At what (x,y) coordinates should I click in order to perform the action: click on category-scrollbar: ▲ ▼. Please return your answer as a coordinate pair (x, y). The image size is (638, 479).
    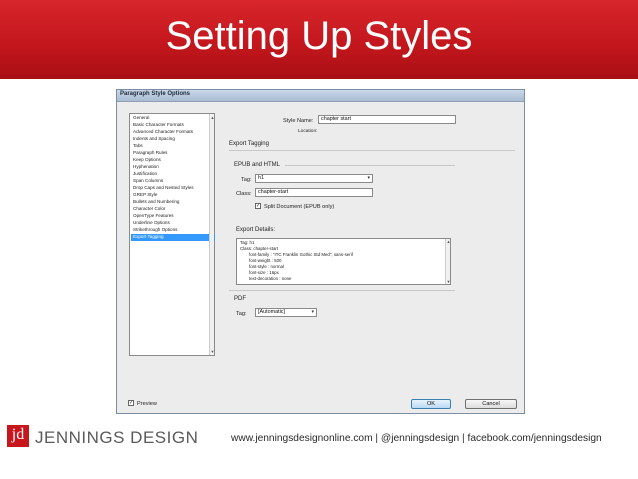
    Looking at the image, I should click on (211, 234).